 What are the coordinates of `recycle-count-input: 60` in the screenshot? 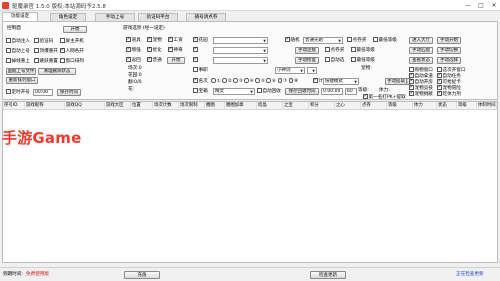 It's located at (351, 91).